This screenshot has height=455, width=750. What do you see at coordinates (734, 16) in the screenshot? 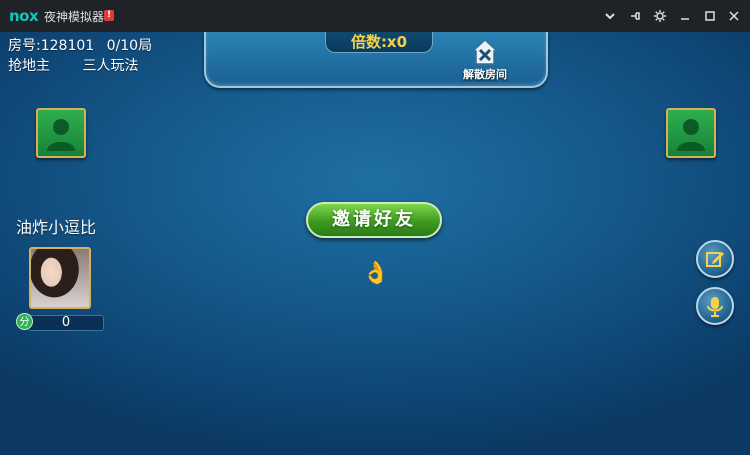
I see `close-icon` at bounding box center [734, 16].